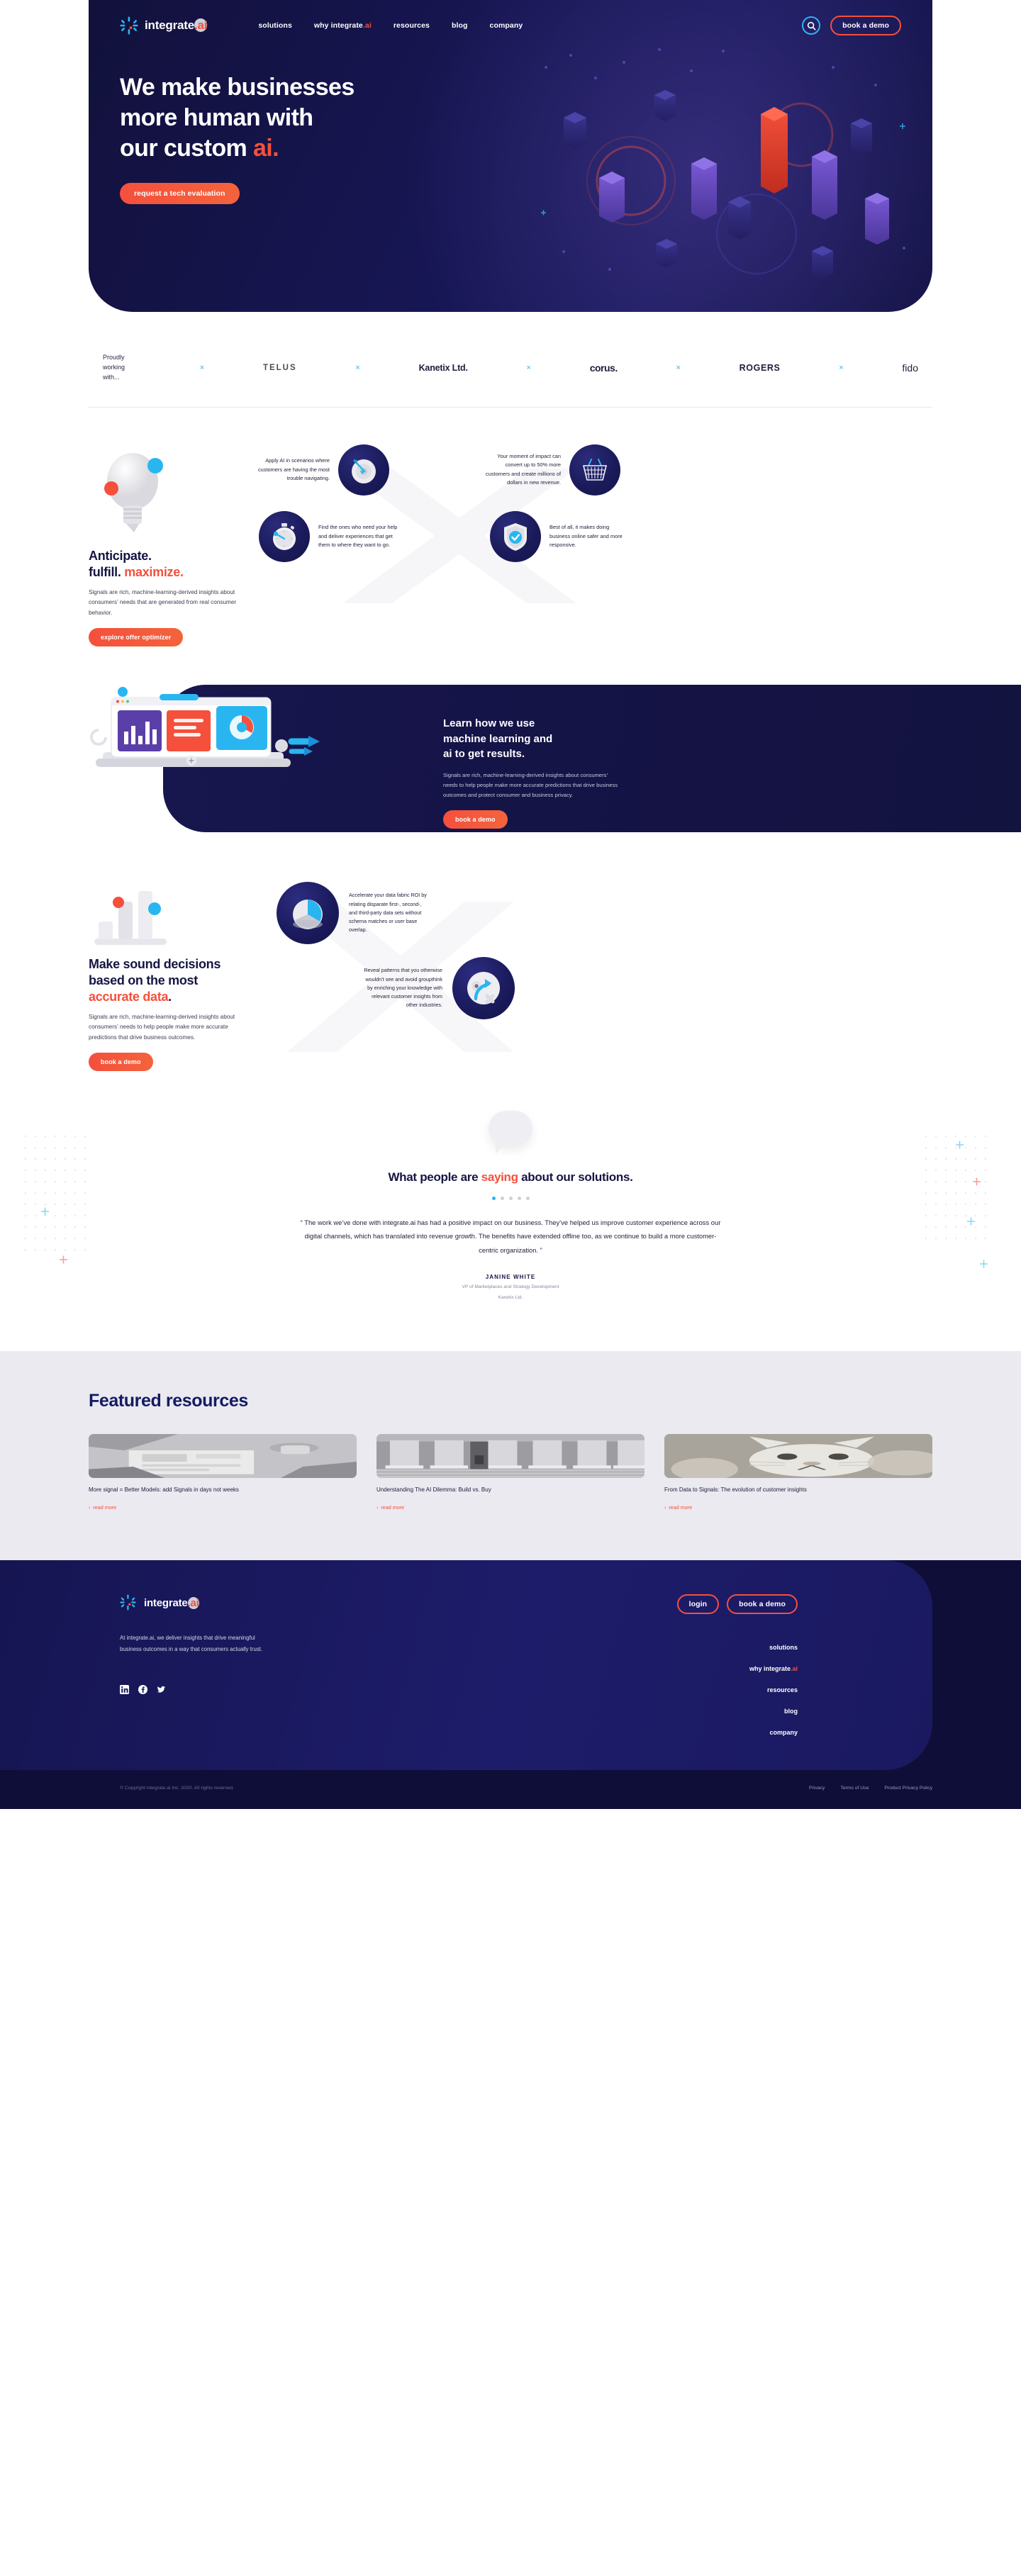 This screenshot has height=2576, width=1021. Describe the element at coordinates (120, 555) in the screenshot. I see `anticipate-title-line-1: Anticipate.` at that location.